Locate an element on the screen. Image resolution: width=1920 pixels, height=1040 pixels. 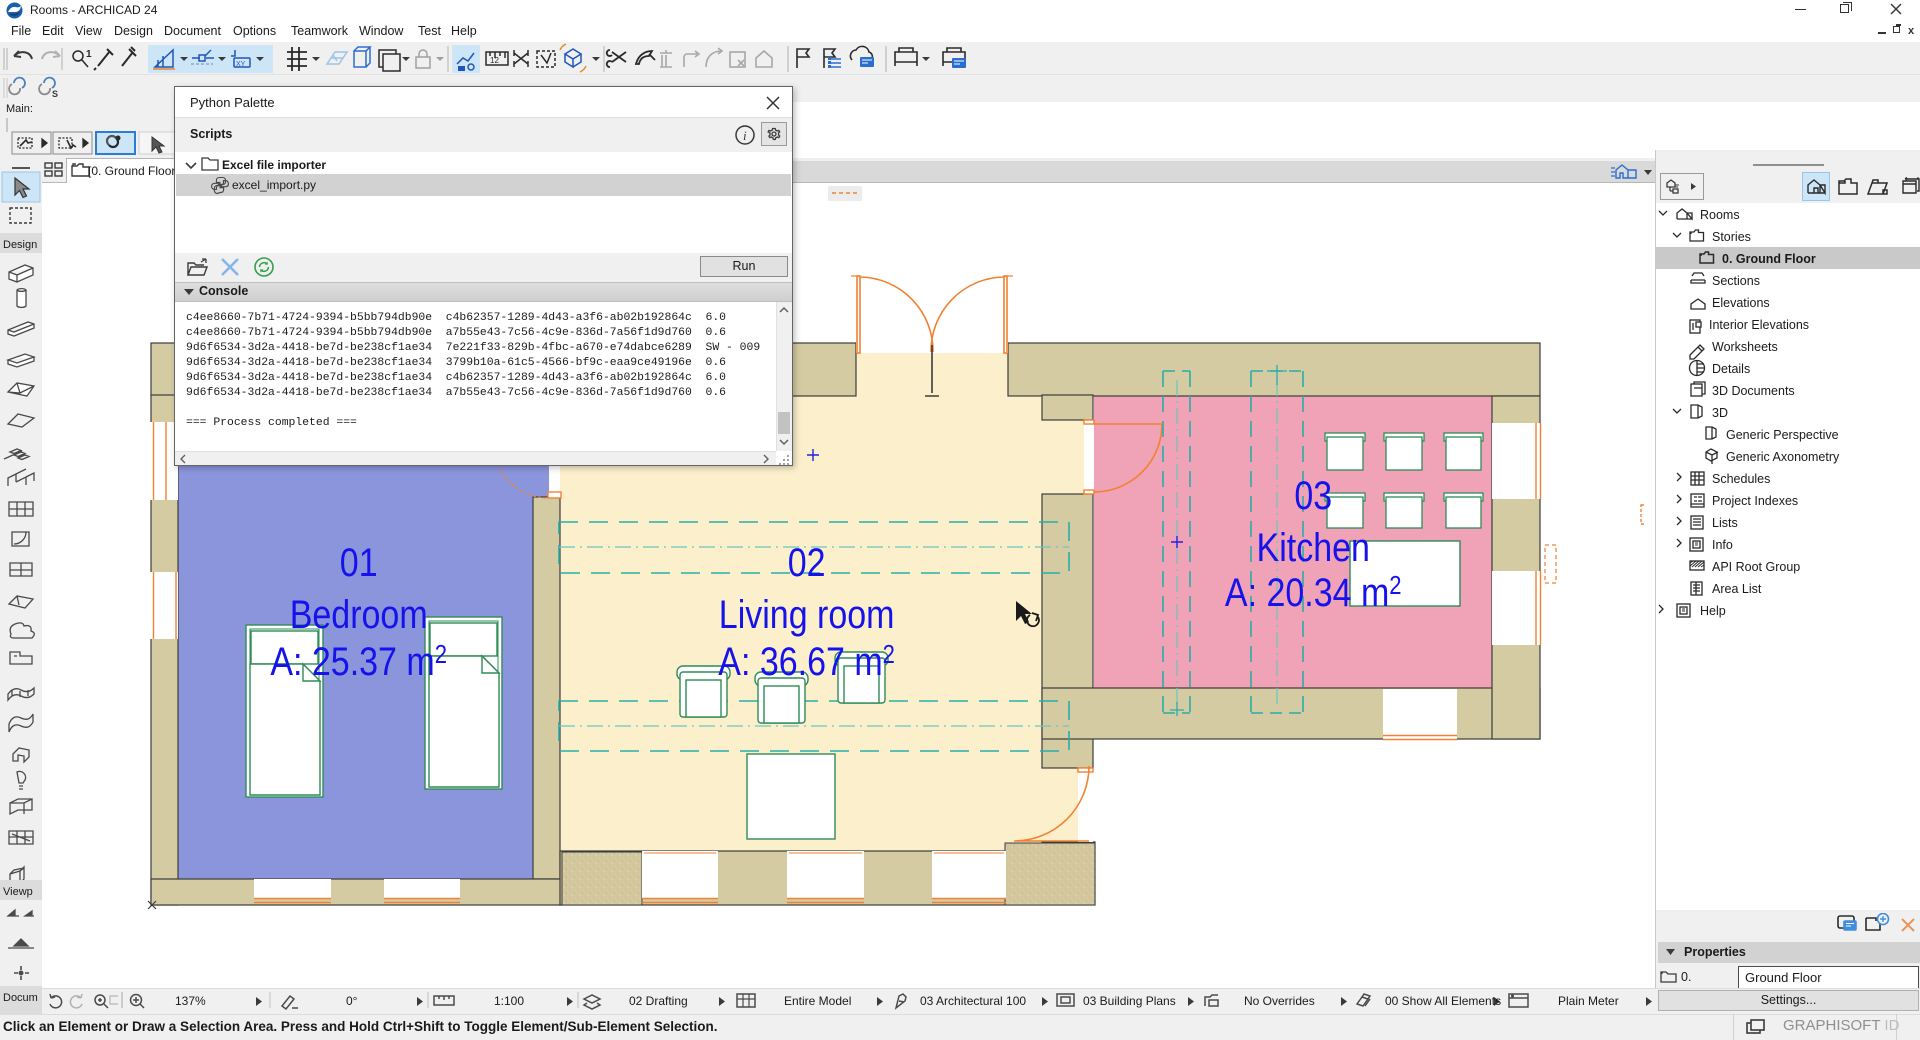
svg-text: Bedroom is located at coordinates (359, 613).